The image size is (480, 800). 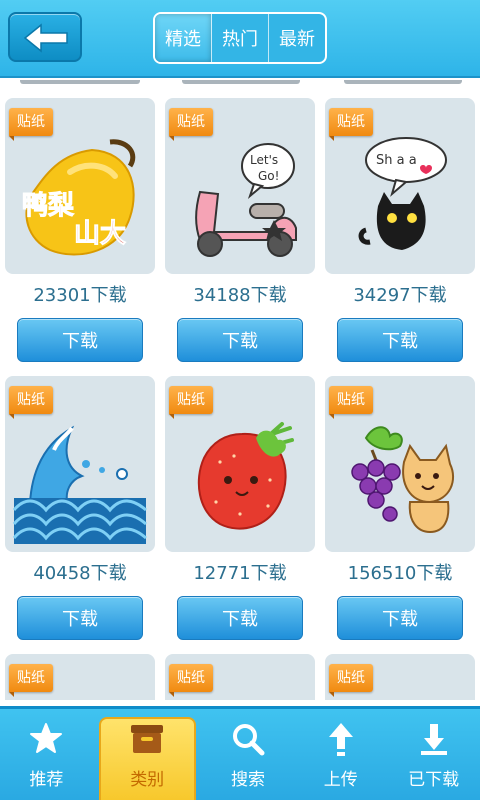 I want to click on sticker-art-text: Sh a a, so click(x=396, y=160).